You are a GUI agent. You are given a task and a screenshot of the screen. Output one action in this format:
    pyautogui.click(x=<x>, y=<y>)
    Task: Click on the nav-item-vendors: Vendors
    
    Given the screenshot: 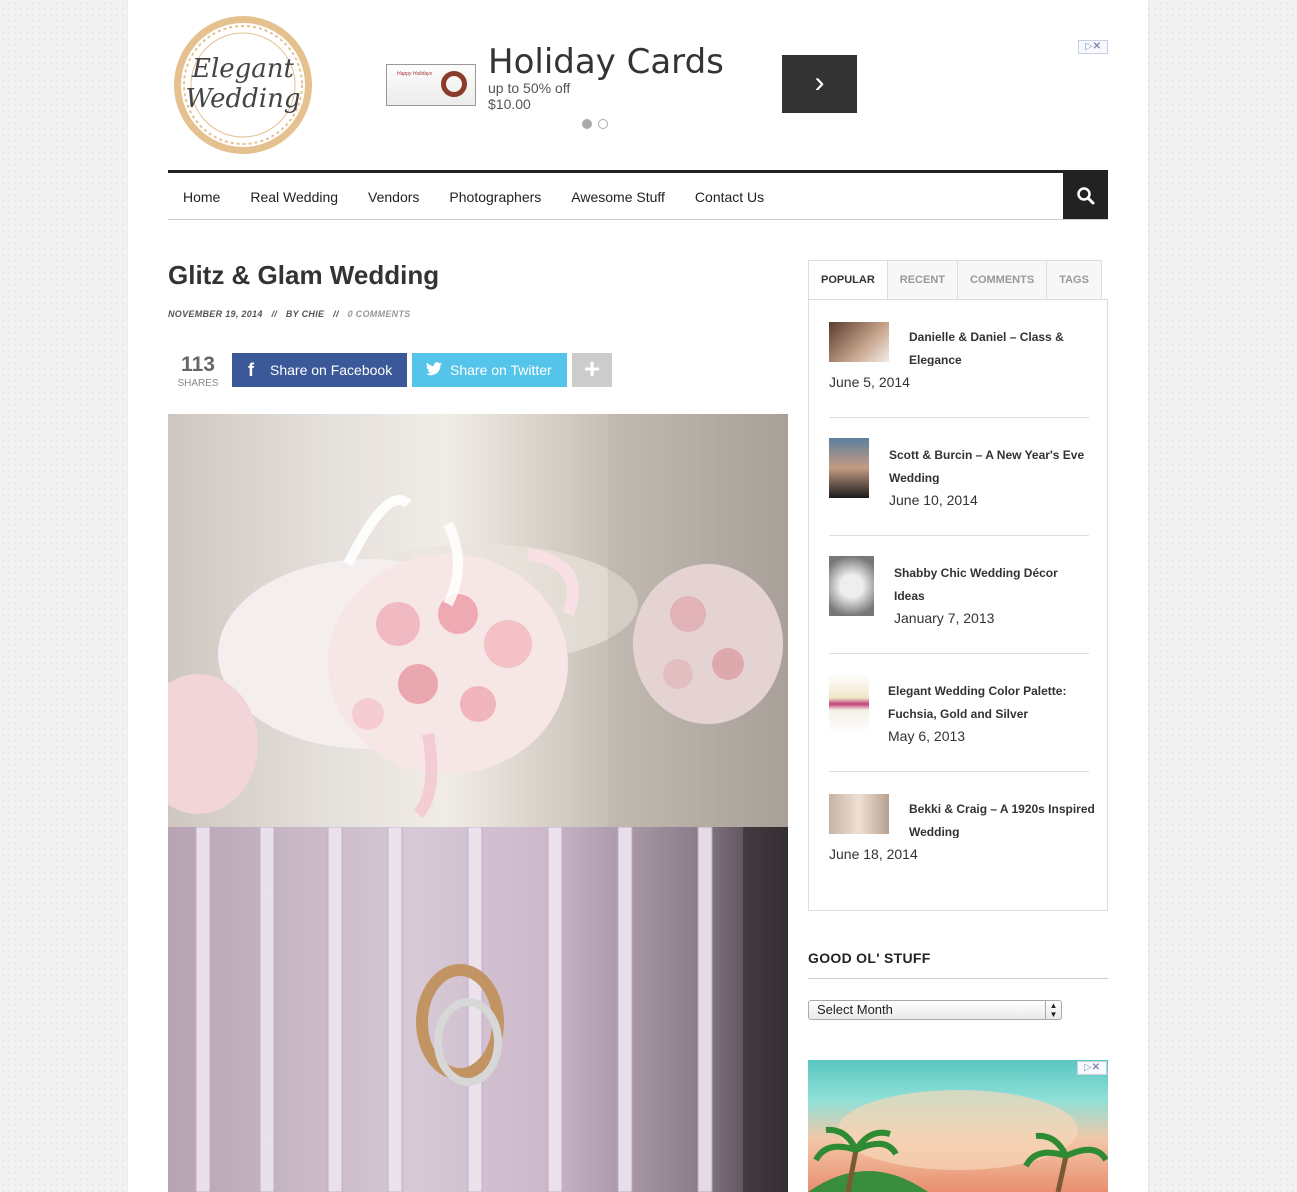 What is the action you would take?
    pyautogui.click(x=393, y=197)
    